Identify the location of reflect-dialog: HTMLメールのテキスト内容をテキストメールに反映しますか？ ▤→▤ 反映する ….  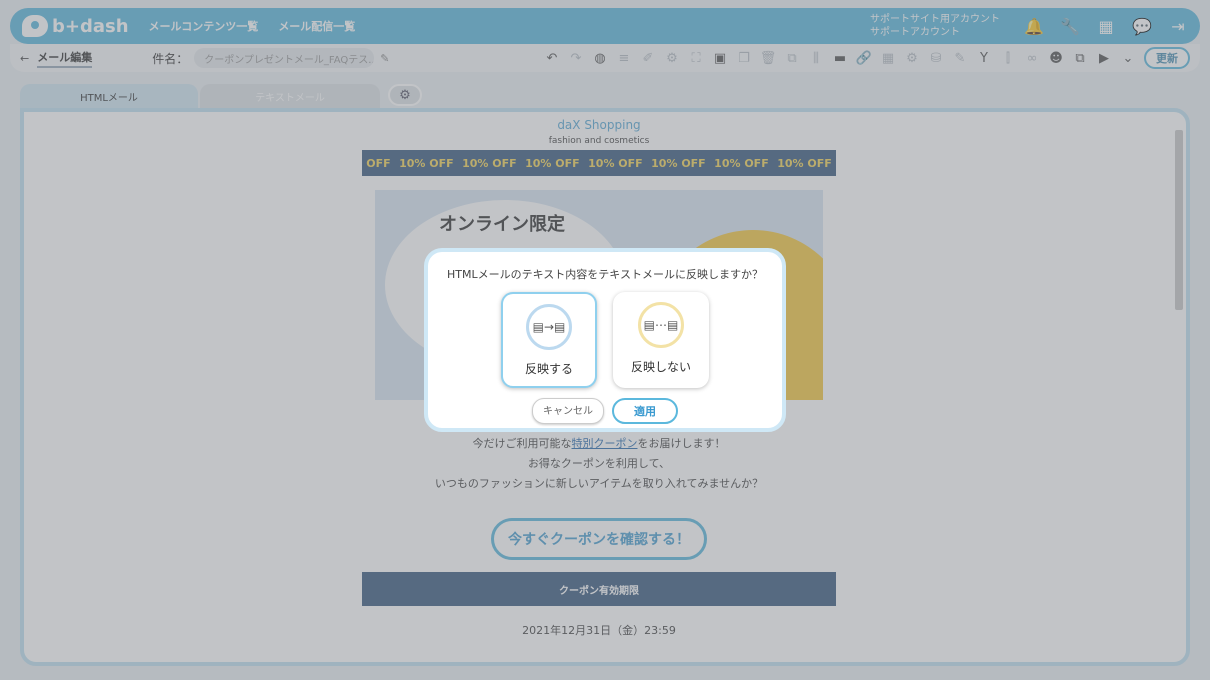
(605, 340).